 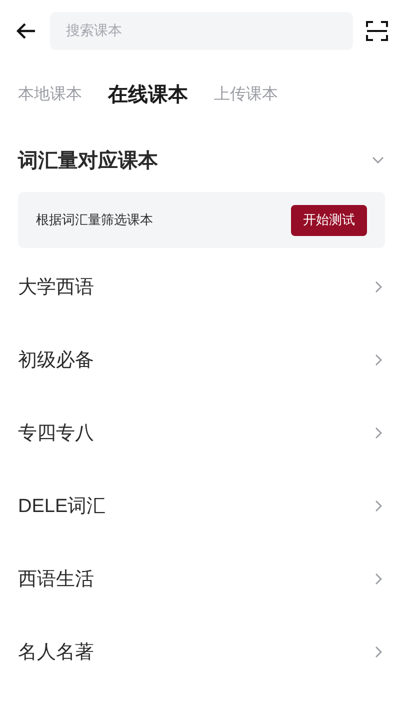 I want to click on category-item: DELE词汇, so click(x=201, y=505).